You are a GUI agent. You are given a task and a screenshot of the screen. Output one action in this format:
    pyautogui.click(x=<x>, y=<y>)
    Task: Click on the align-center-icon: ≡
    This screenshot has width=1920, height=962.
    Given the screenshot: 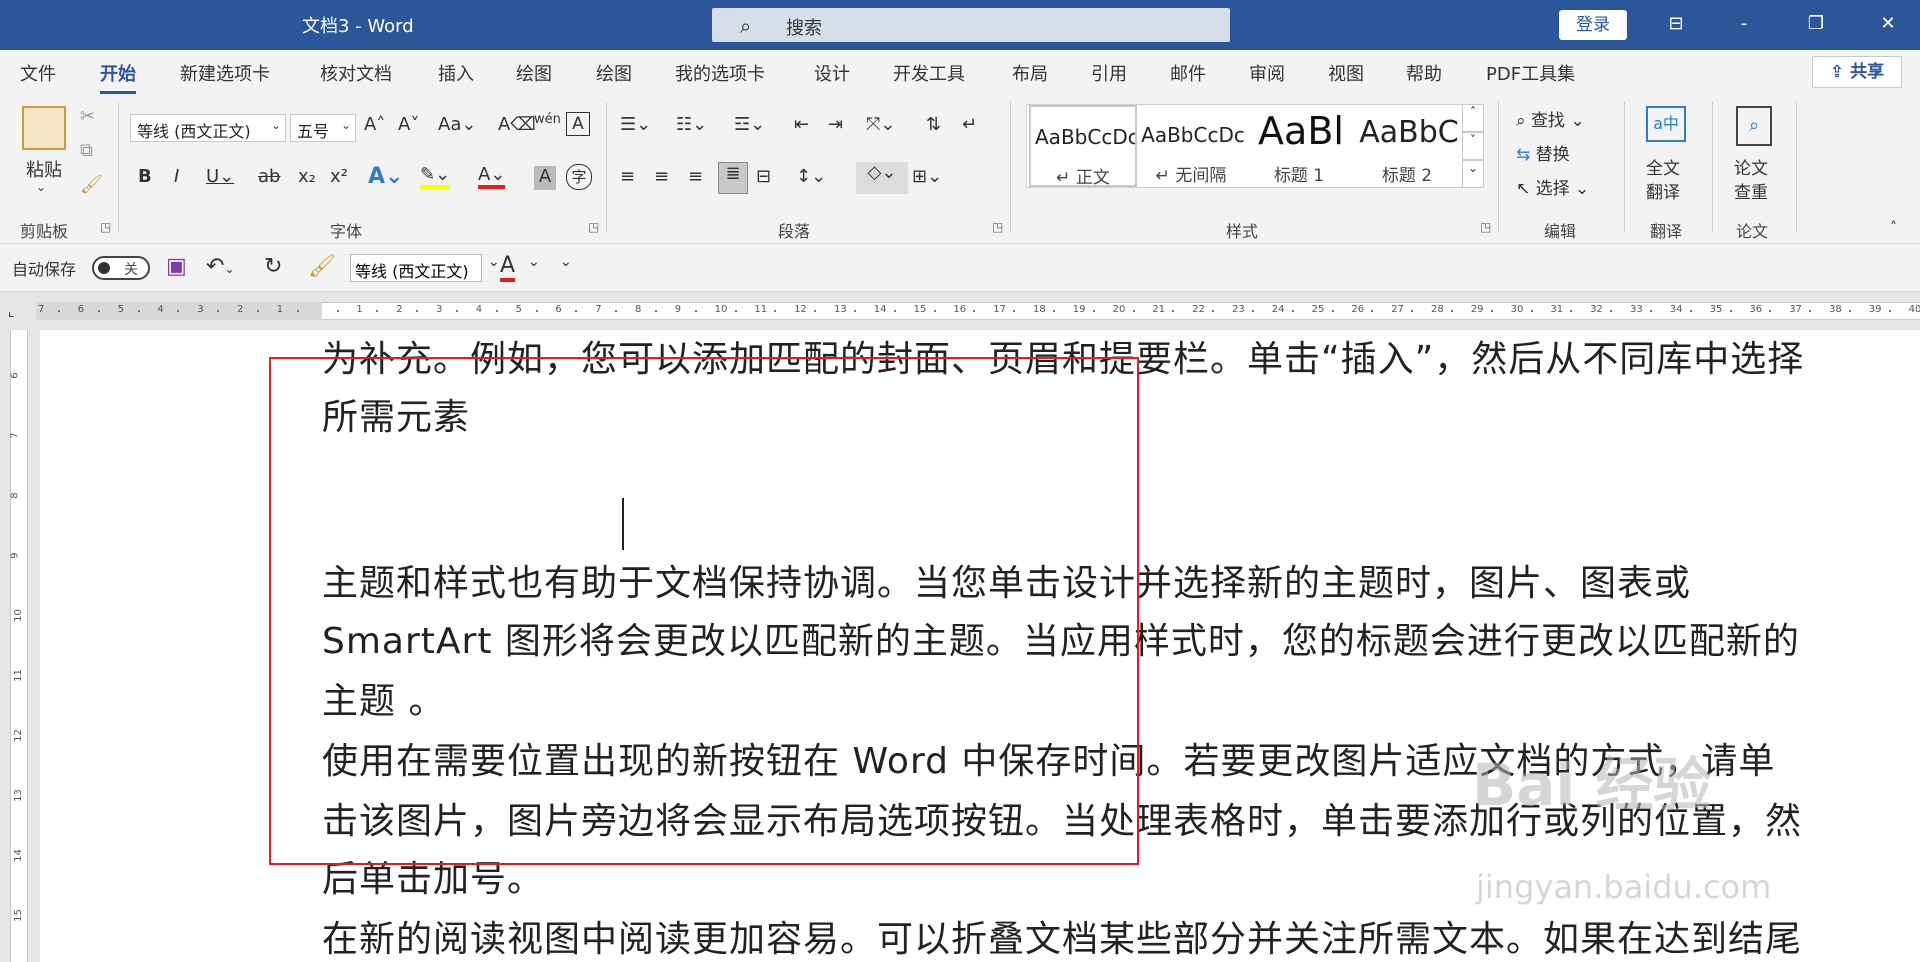 What is the action you would take?
    pyautogui.click(x=661, y=176)
    